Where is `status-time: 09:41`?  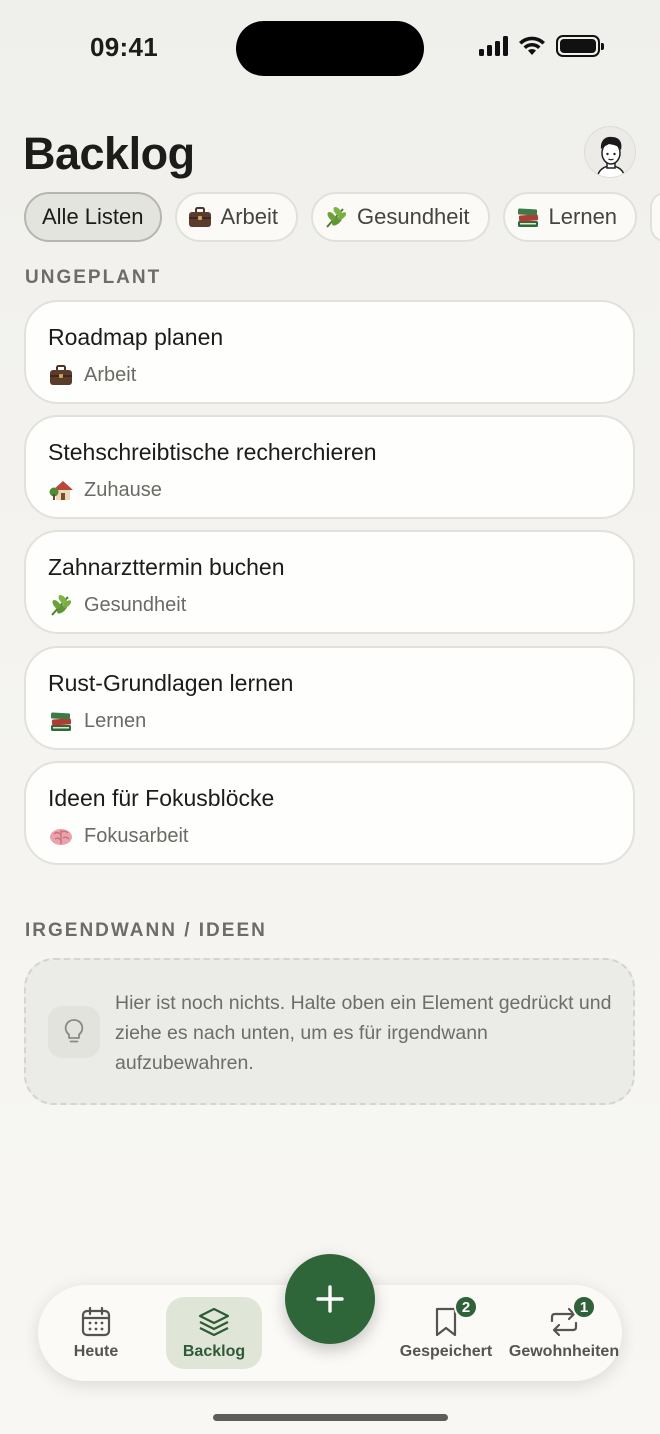
status-time: 09:41 is located at coordinates (124, 47).